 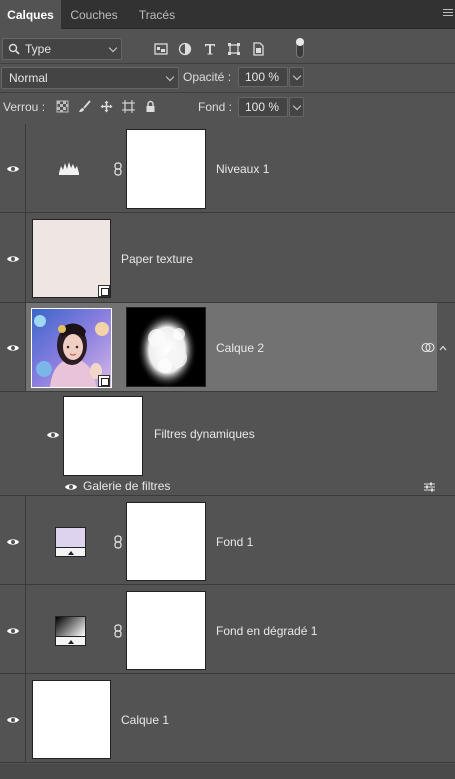 What do you see at coordinates (242, 169) in the screenshot?
I see `layer-name: Niveaux 1` at bounding box center [242, 169].